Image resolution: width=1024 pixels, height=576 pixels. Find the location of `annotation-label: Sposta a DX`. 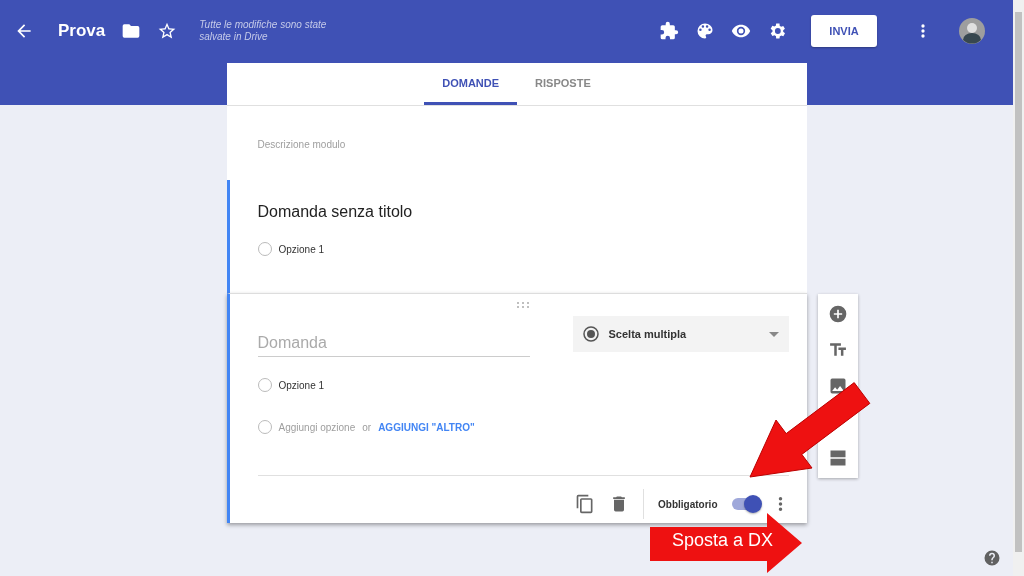

annotation-label: Sposta a DX is located at coordinates (723, 540).